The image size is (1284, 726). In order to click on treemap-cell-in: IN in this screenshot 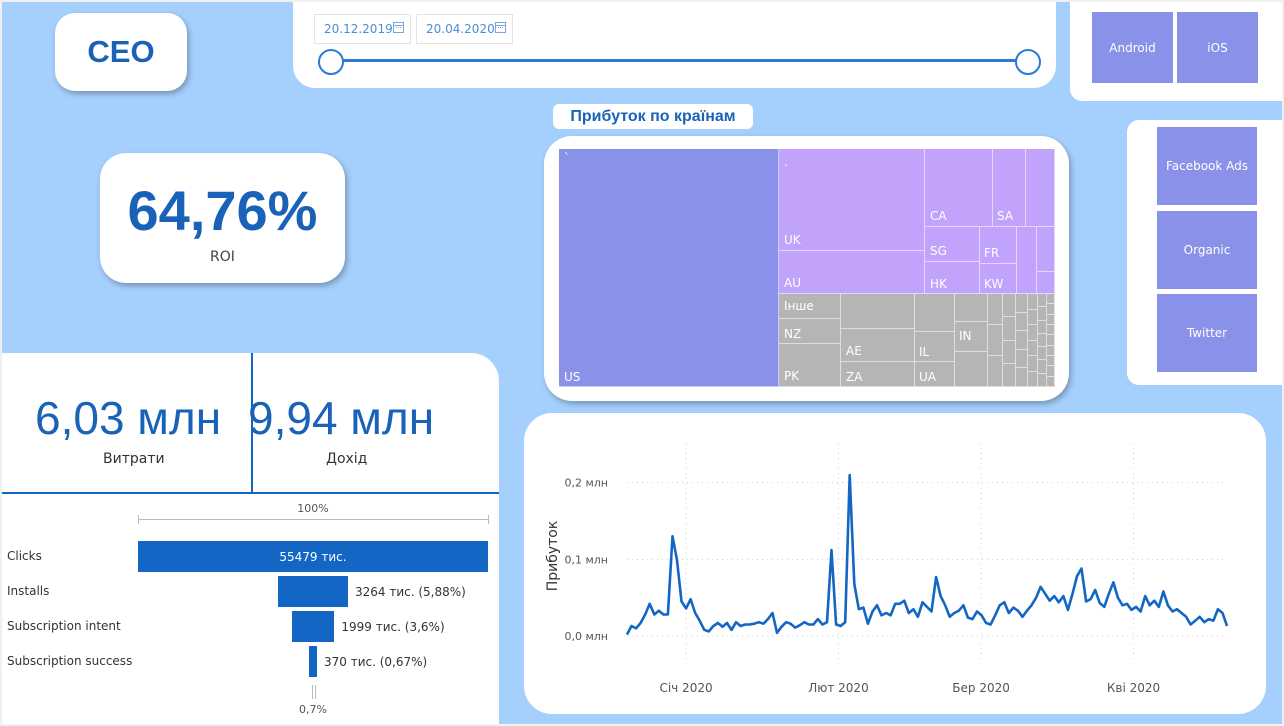, I will do `click(971, 337)`.